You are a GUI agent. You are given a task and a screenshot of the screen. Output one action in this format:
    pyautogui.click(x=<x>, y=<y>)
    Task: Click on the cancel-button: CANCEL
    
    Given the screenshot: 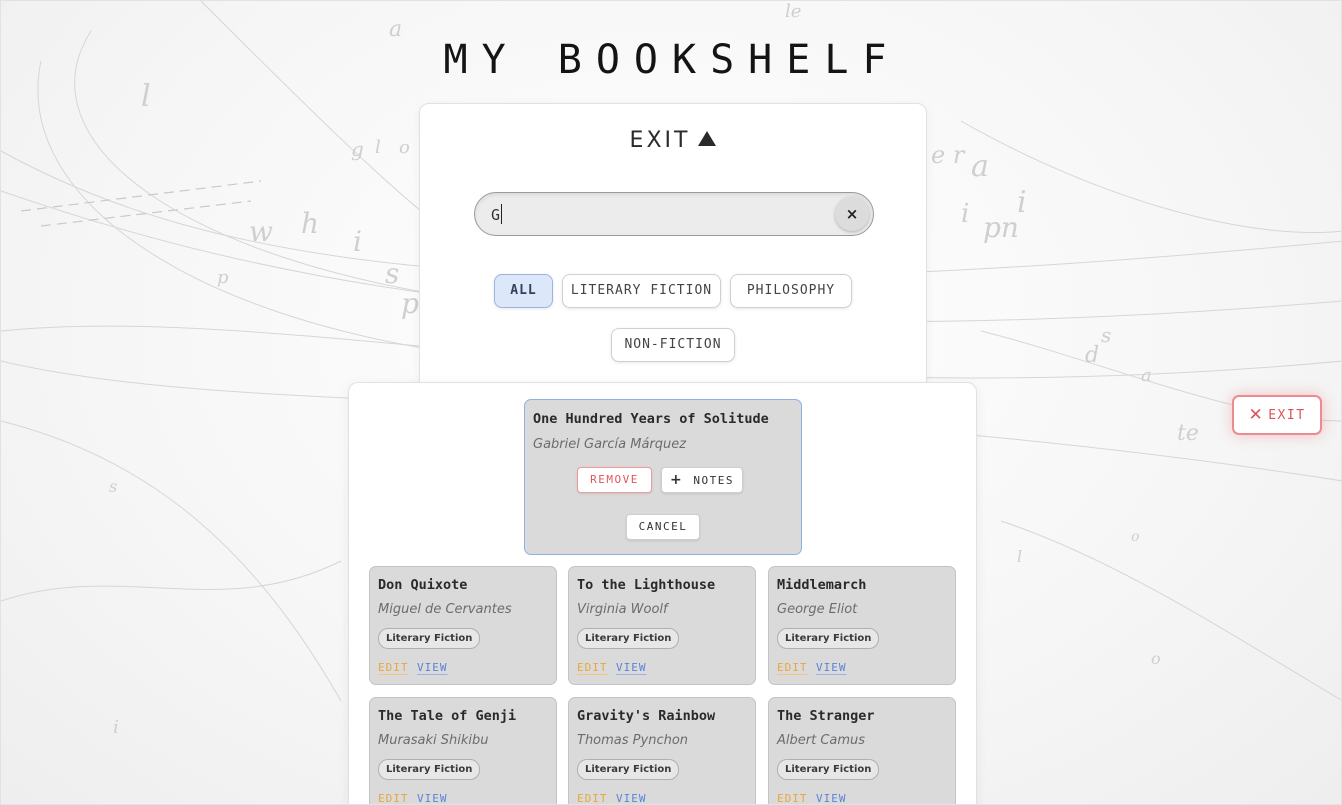 What is the action you would take?
    pyautogui.click(x=663, y=527)
    